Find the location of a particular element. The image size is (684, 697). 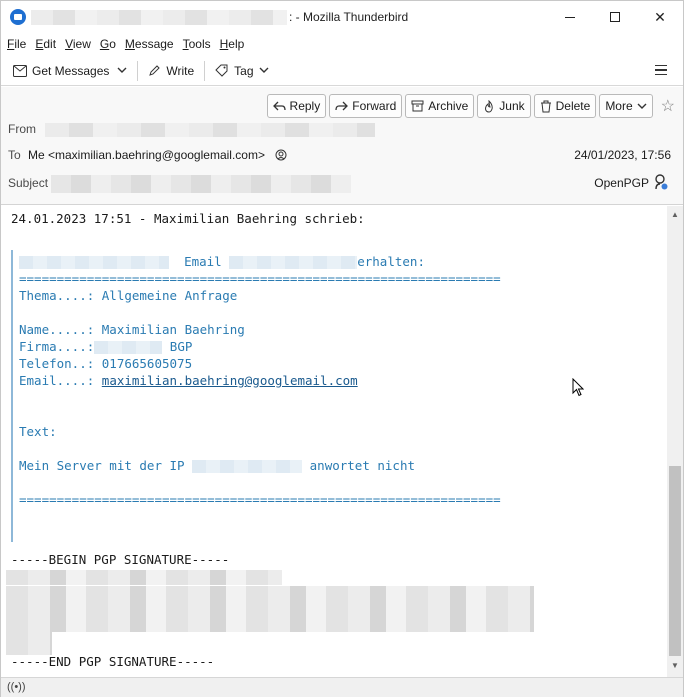

menu-message: Message is located at coordinates (149, 44).